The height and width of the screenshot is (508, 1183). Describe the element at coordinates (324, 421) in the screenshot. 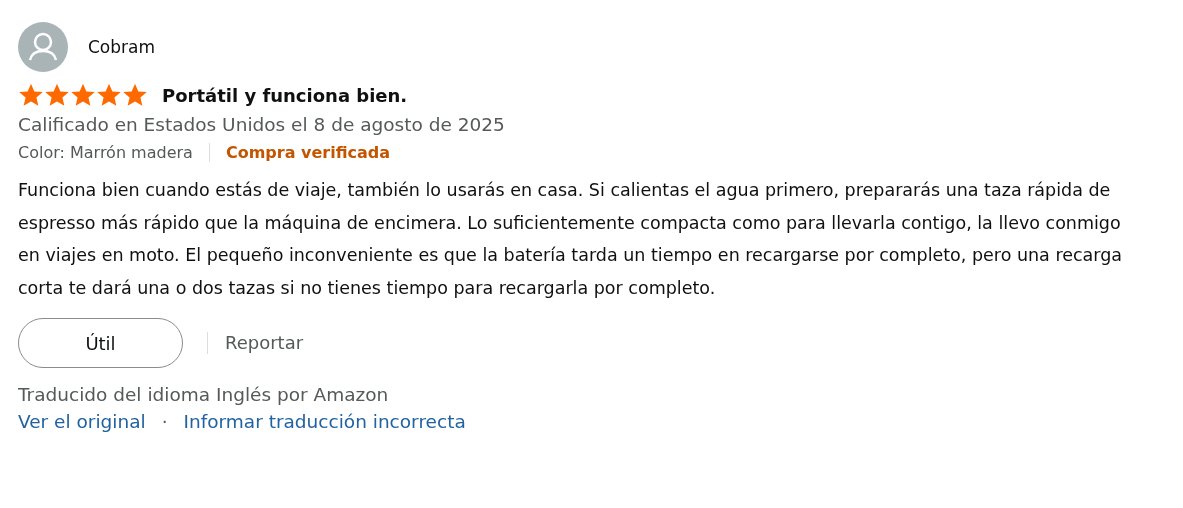

I see `translation-link: Informar traducción incorrecta` at that location.